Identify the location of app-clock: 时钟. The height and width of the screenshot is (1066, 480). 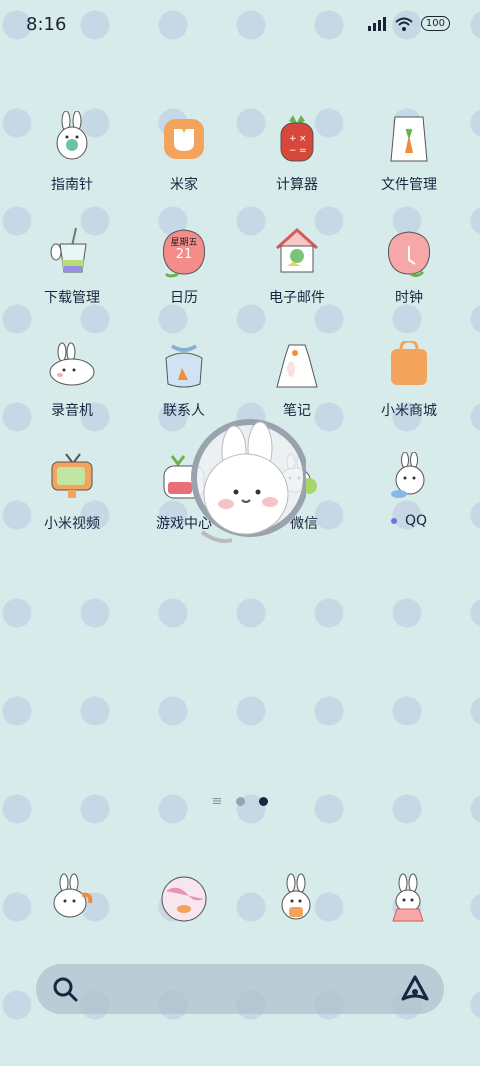
(409, 265).